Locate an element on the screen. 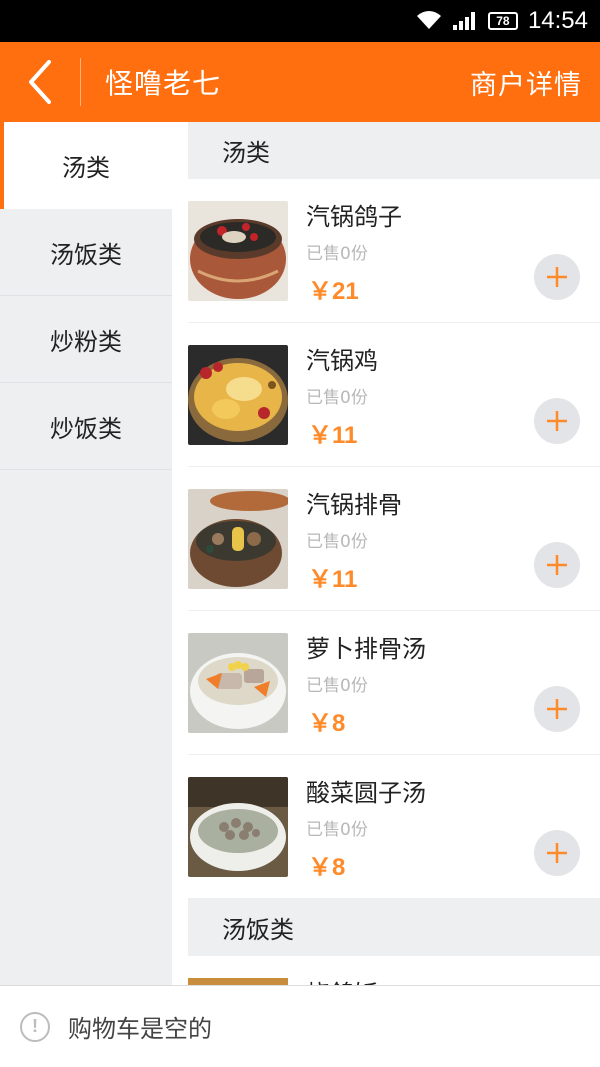  cart-bar: ! 购物车是空的 is located at coordinates (300, 1026).